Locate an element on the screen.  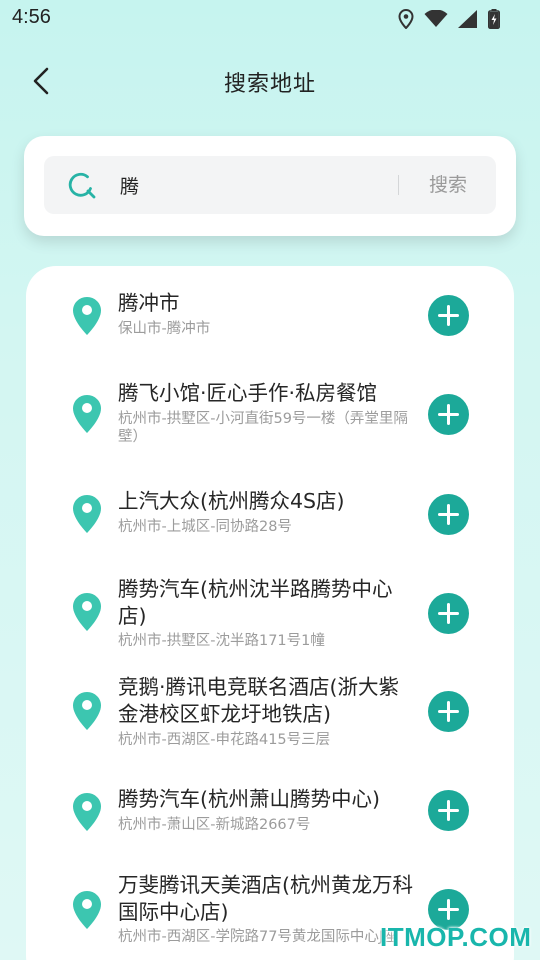
status-time: 4:56 is located at coordinates (31, 17).